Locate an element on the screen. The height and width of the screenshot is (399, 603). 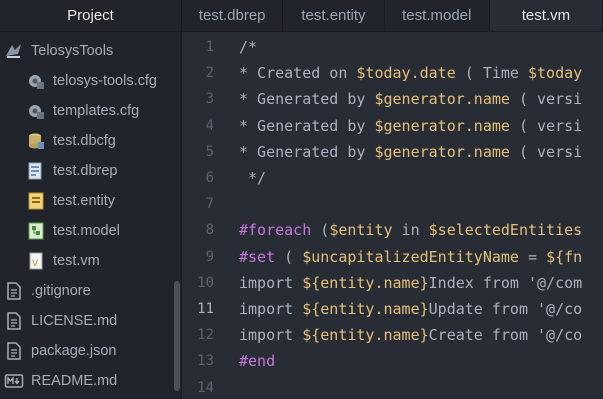
svg-text: V is located at coordinates (35, 264).